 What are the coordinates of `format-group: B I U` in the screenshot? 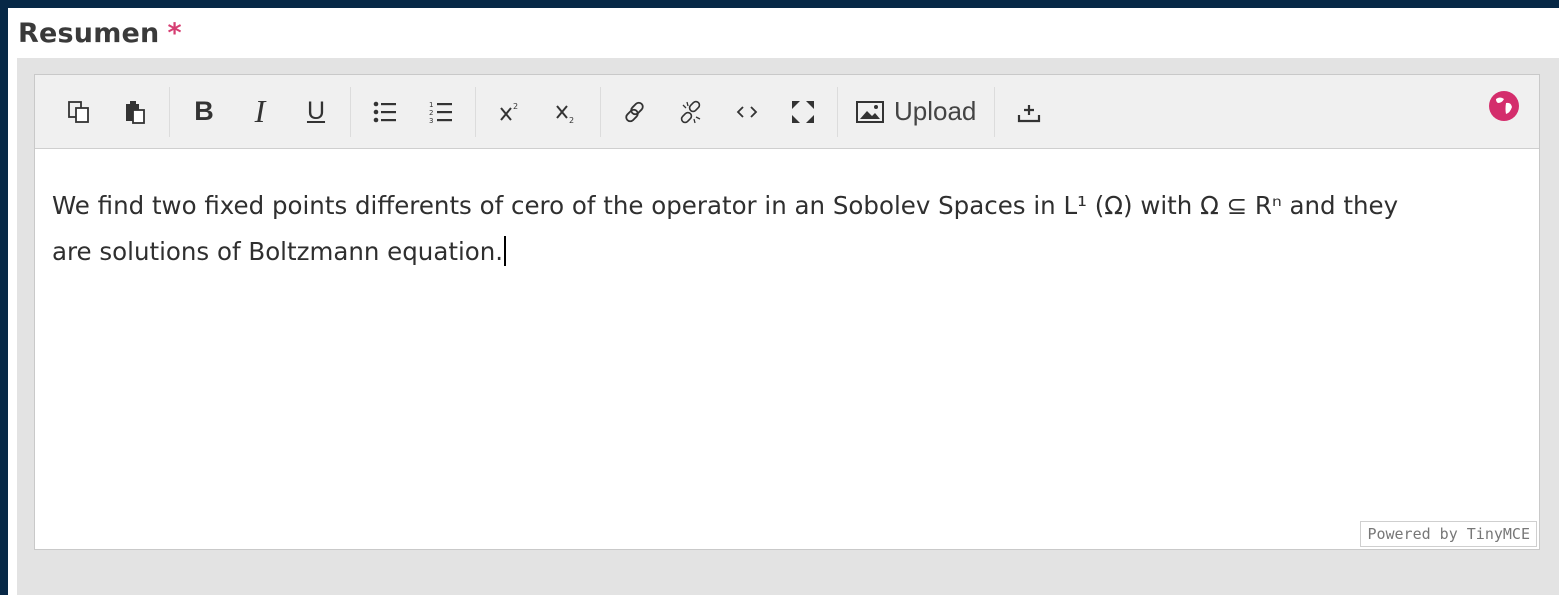 It's located at (260, 111).